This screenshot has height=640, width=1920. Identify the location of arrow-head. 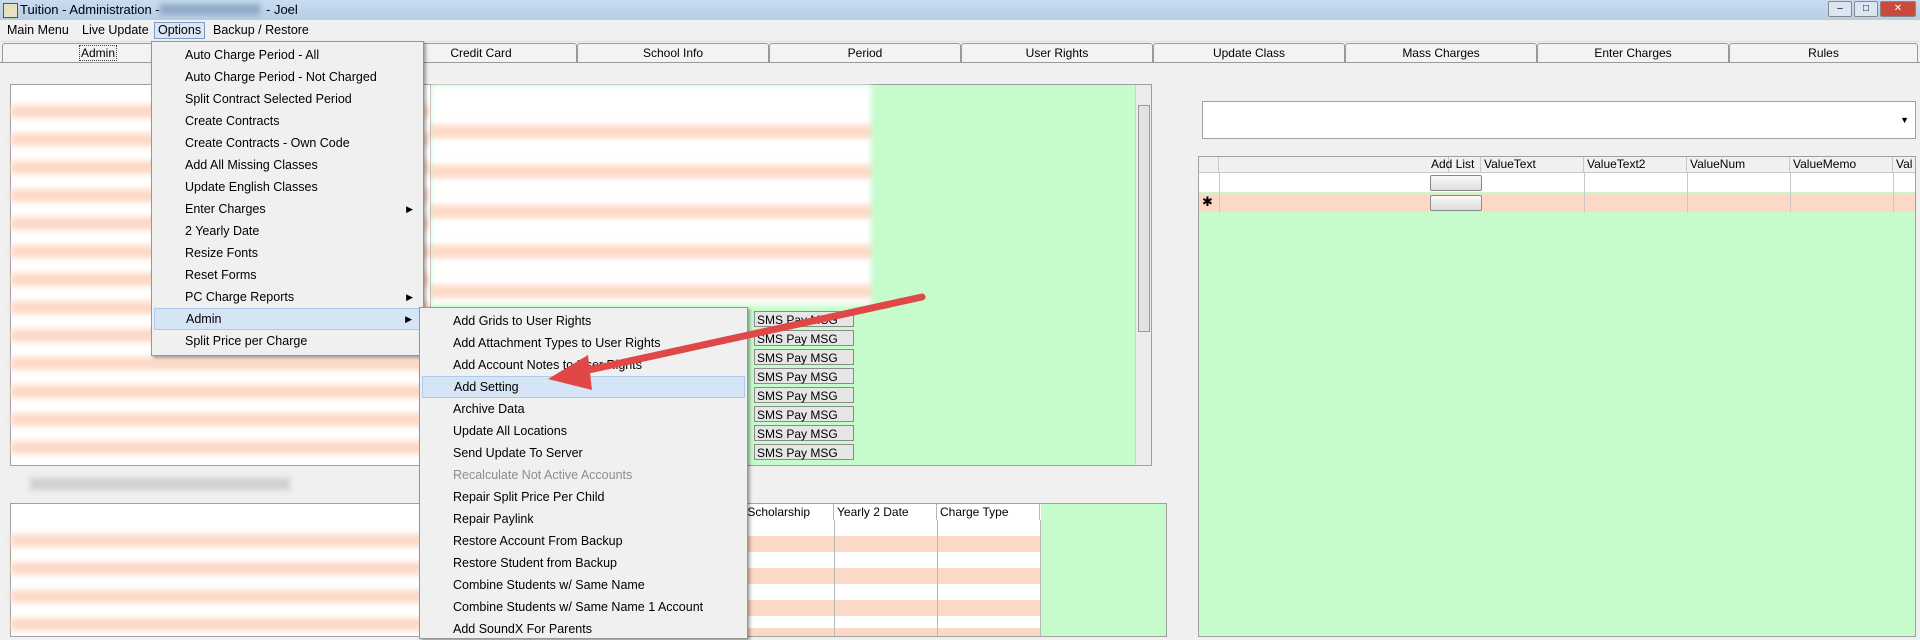
(570, 372).